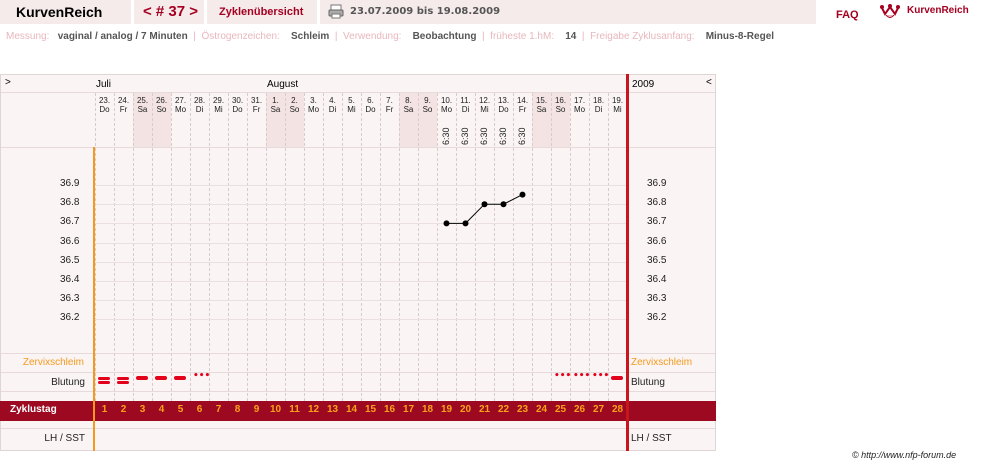 The height and width of the screenshot is (468, 981). Describe the element at coordinates (847, 15) in the screenshot. I see `faq-link: FAQ` at that location.